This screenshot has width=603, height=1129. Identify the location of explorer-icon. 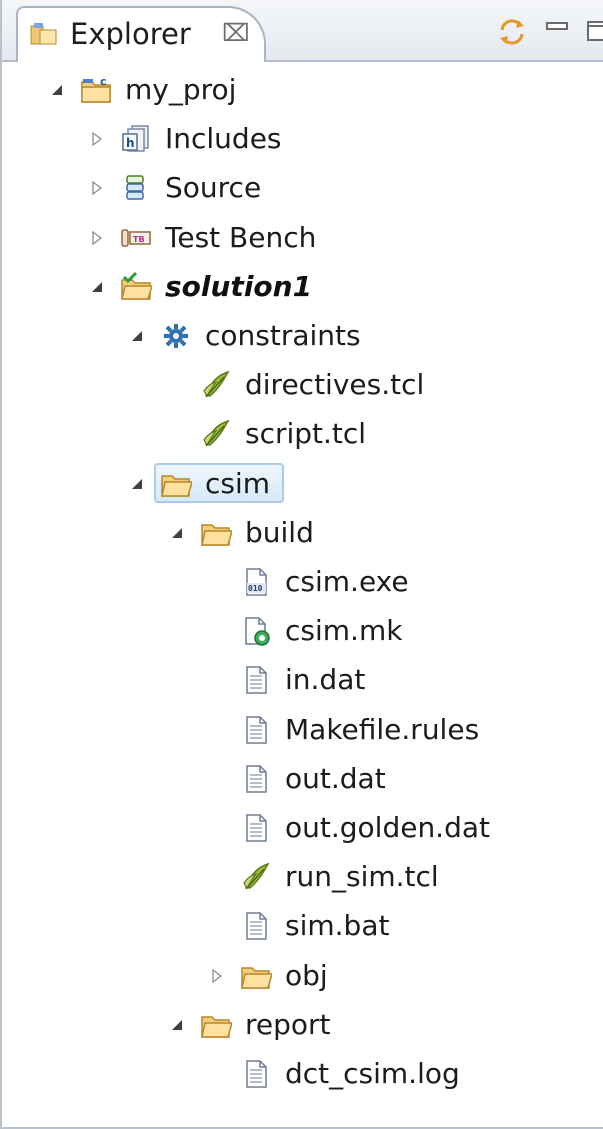
(43, 34).